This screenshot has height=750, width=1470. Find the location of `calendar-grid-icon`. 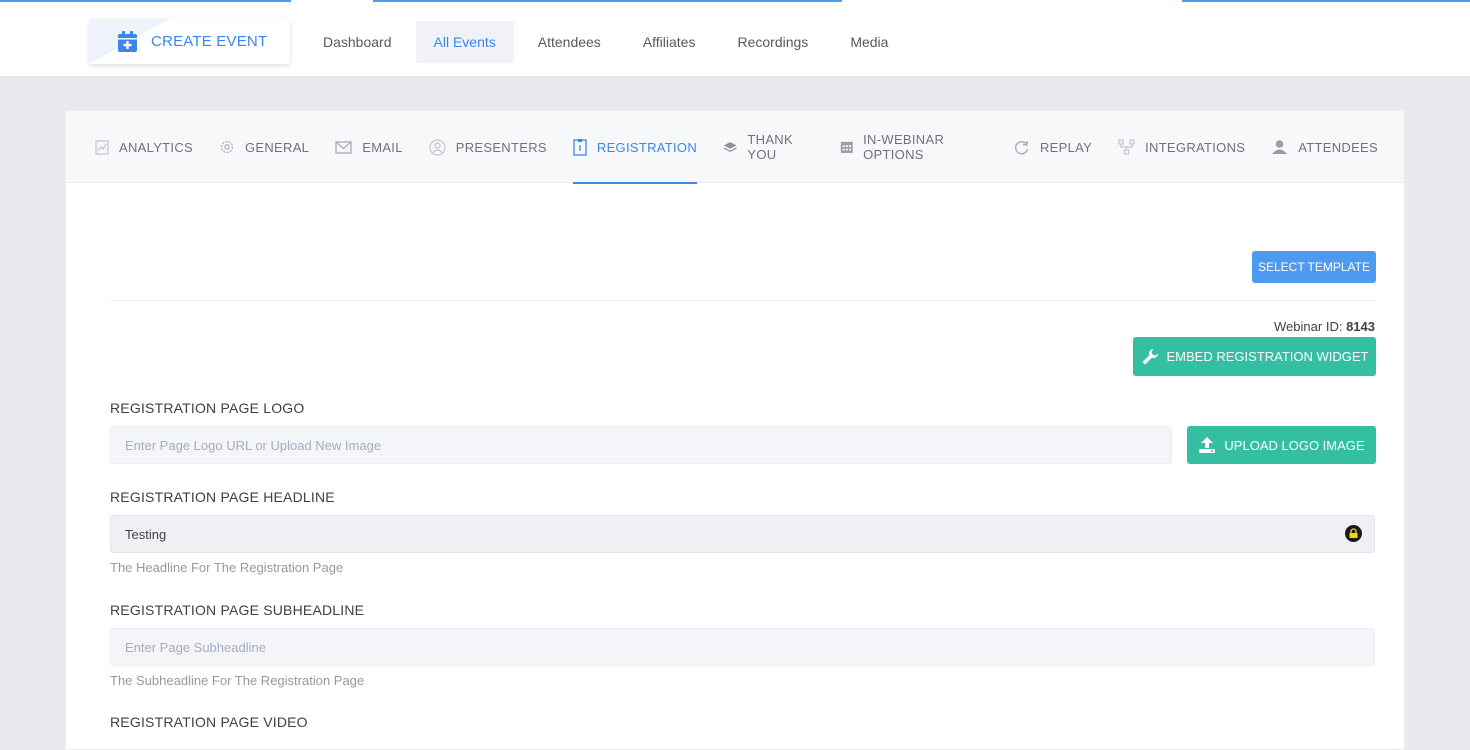

calendar-grid-icon is located at coordinates (846, 147).